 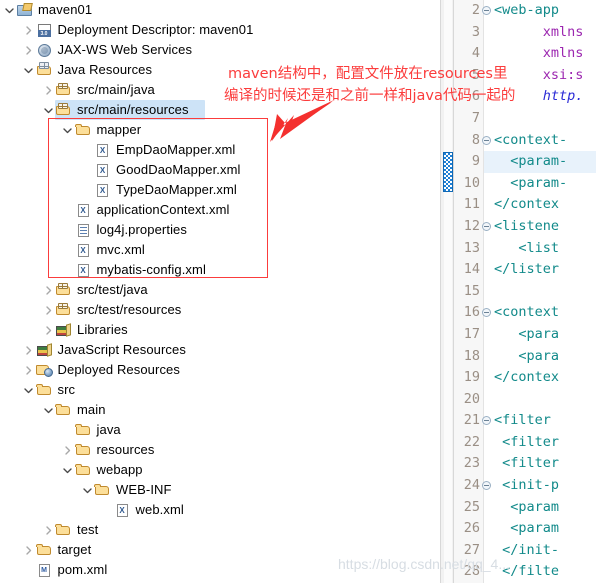 I want to click on tree-item-test: test, so click(x=220, y=530).